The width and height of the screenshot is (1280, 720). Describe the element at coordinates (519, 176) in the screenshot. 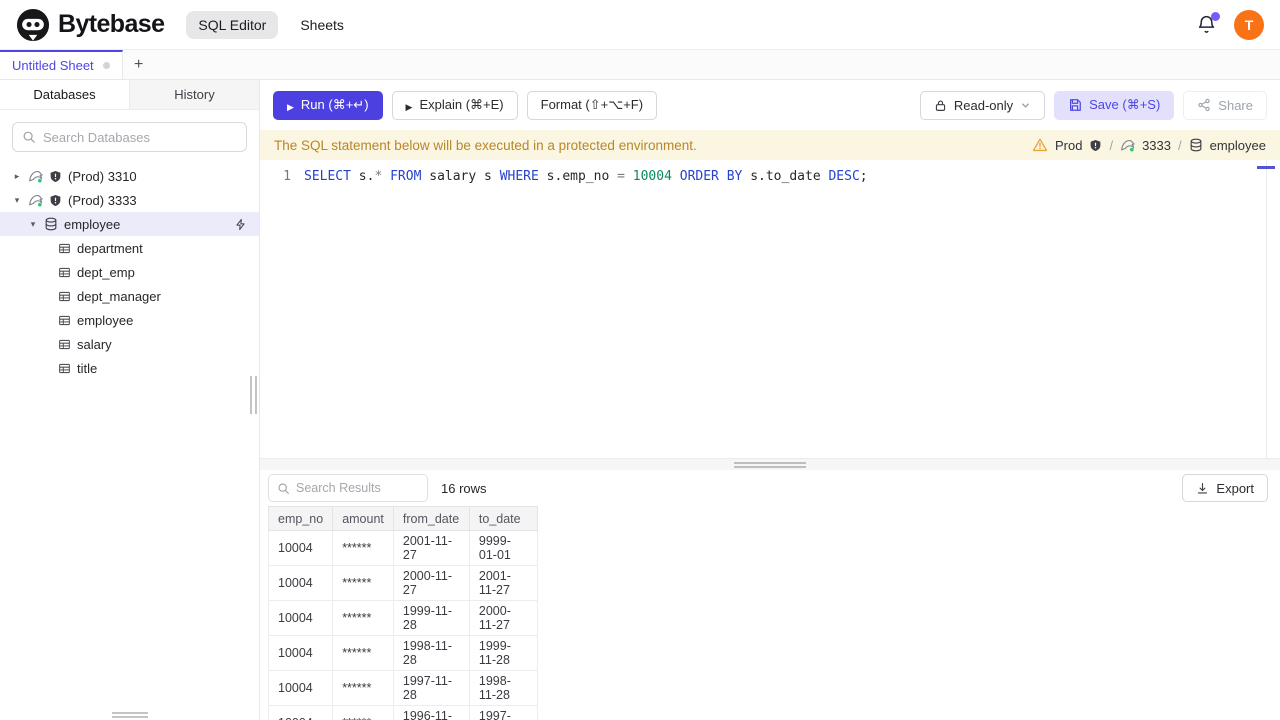

I see `sql-token: WHERE` at that location.